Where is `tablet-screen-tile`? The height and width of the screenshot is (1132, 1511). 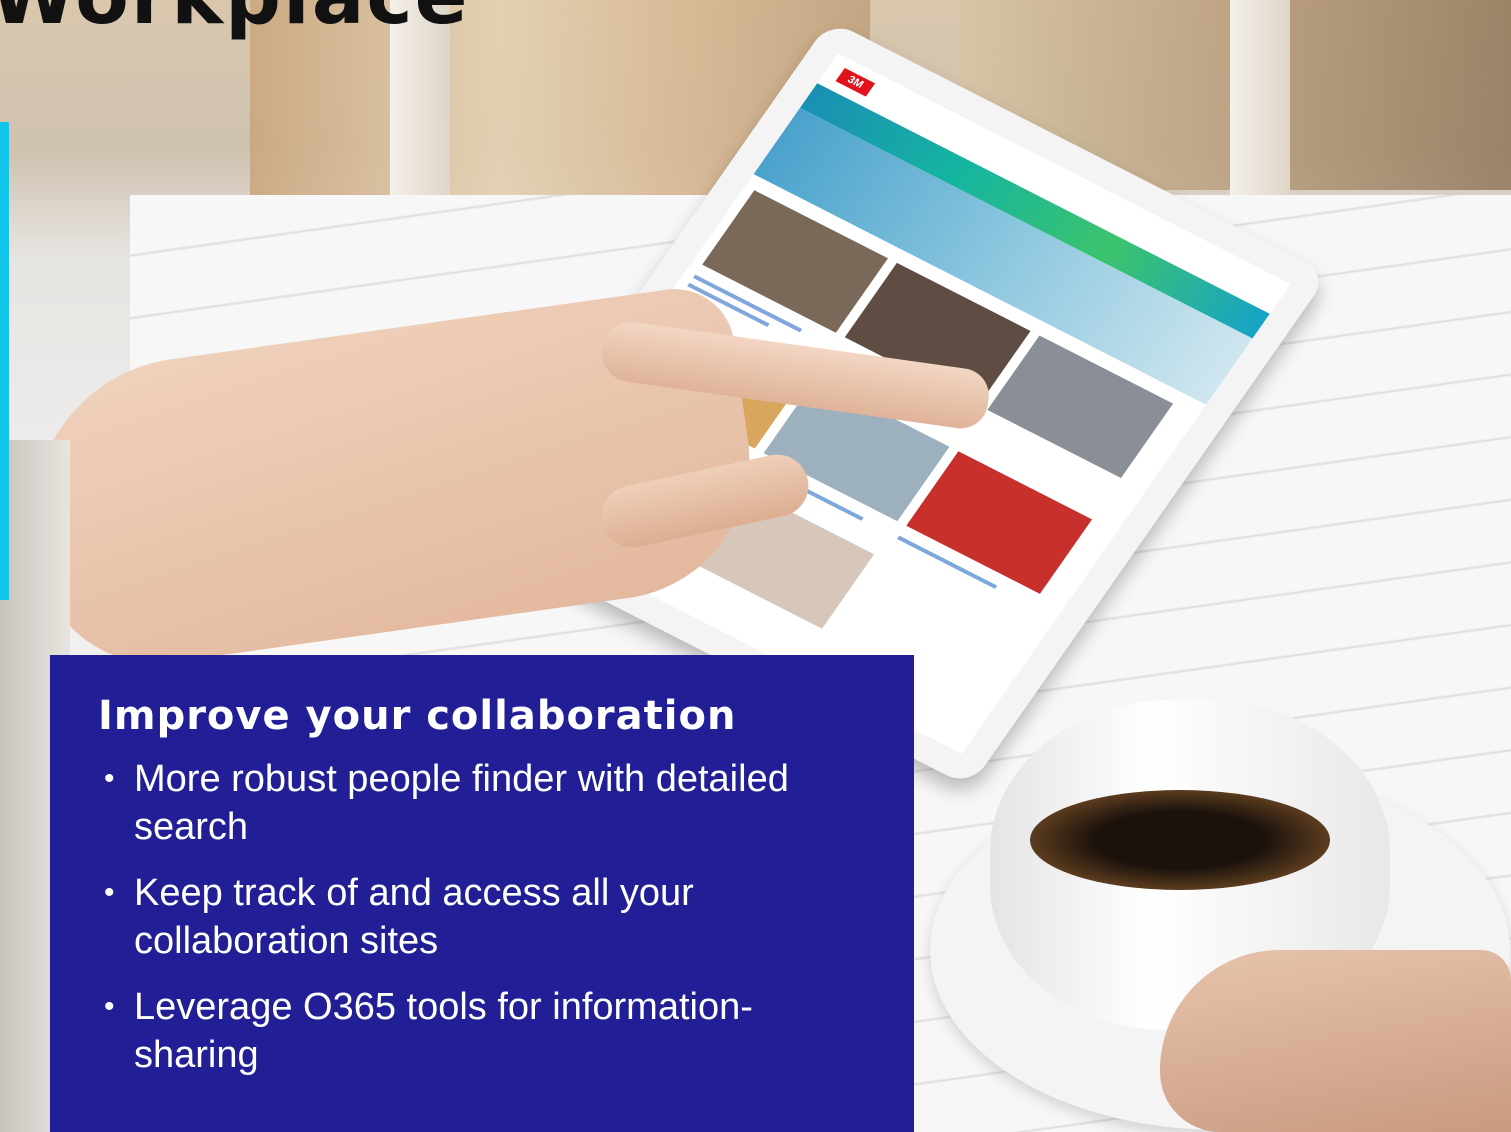 tablet-screen-tile is located at coordinates (999, 522).